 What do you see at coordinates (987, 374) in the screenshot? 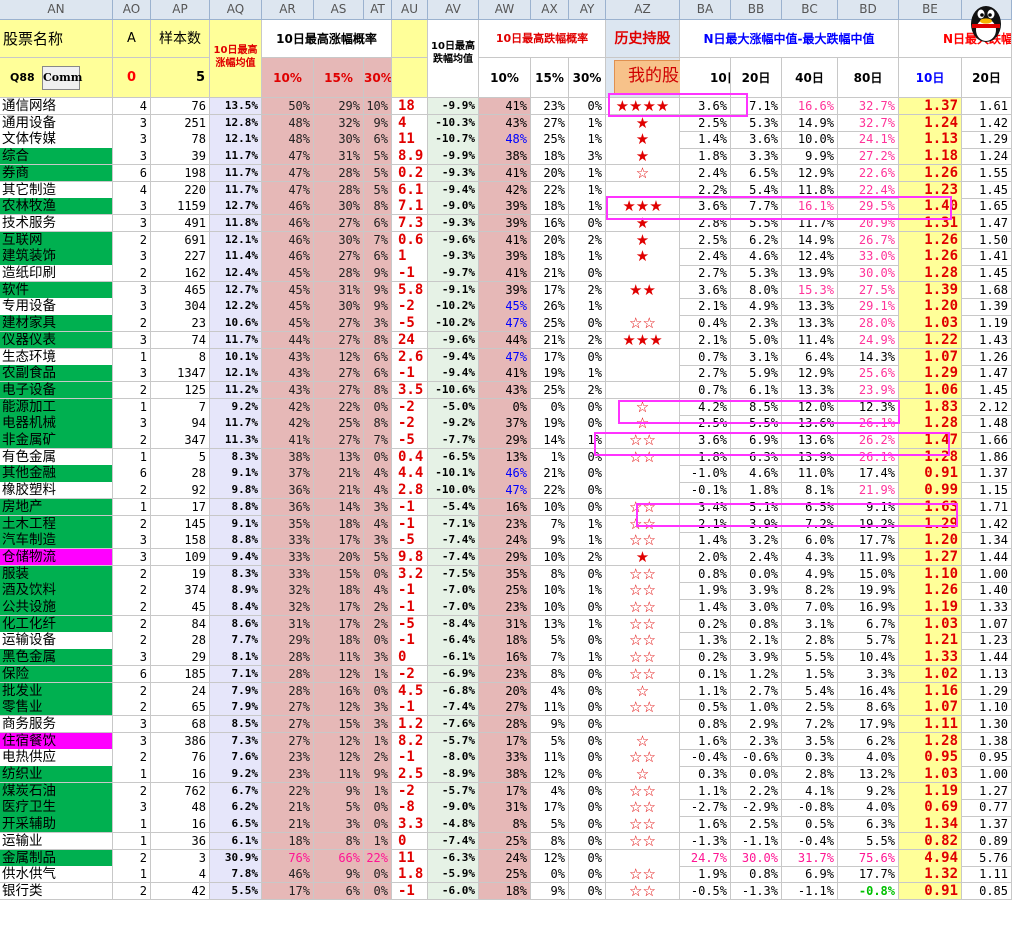
I see `cell-bf: 1.47` at bounding box center [987, 374].